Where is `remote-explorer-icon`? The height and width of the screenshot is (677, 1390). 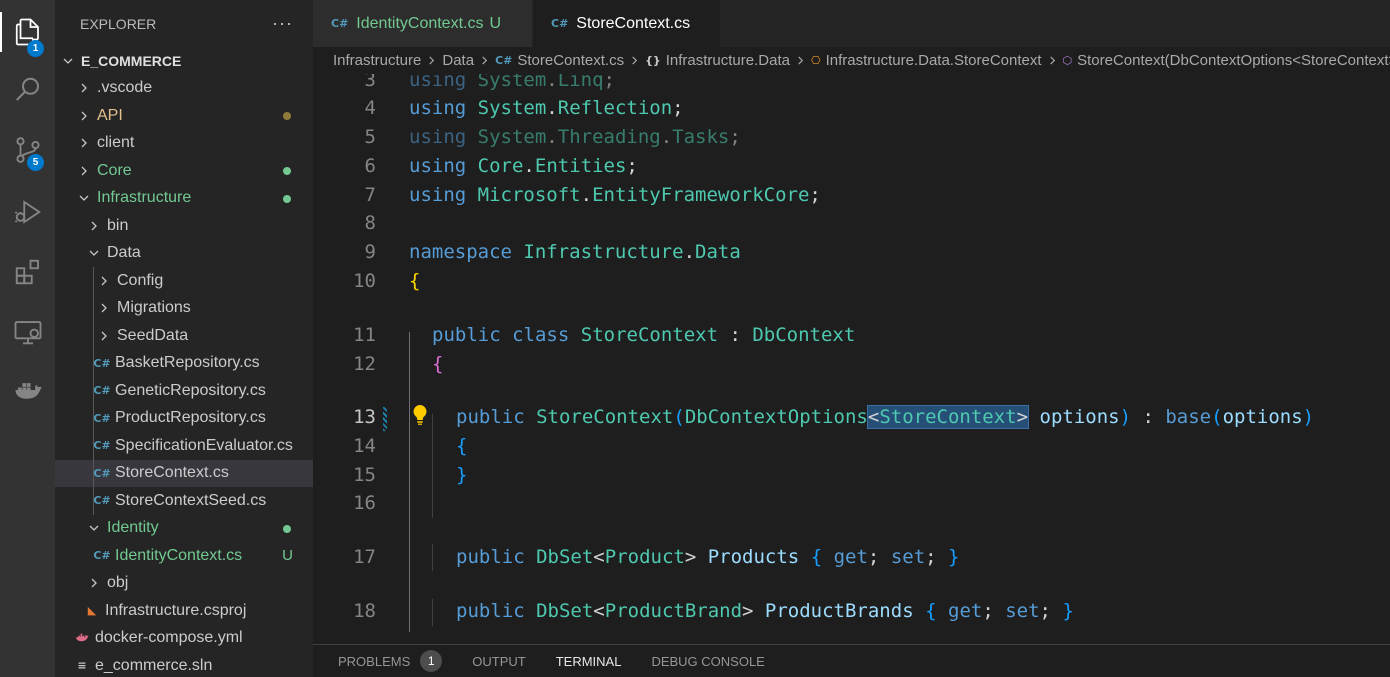 remote-explorer-icon is located at coordinates (27, 332).